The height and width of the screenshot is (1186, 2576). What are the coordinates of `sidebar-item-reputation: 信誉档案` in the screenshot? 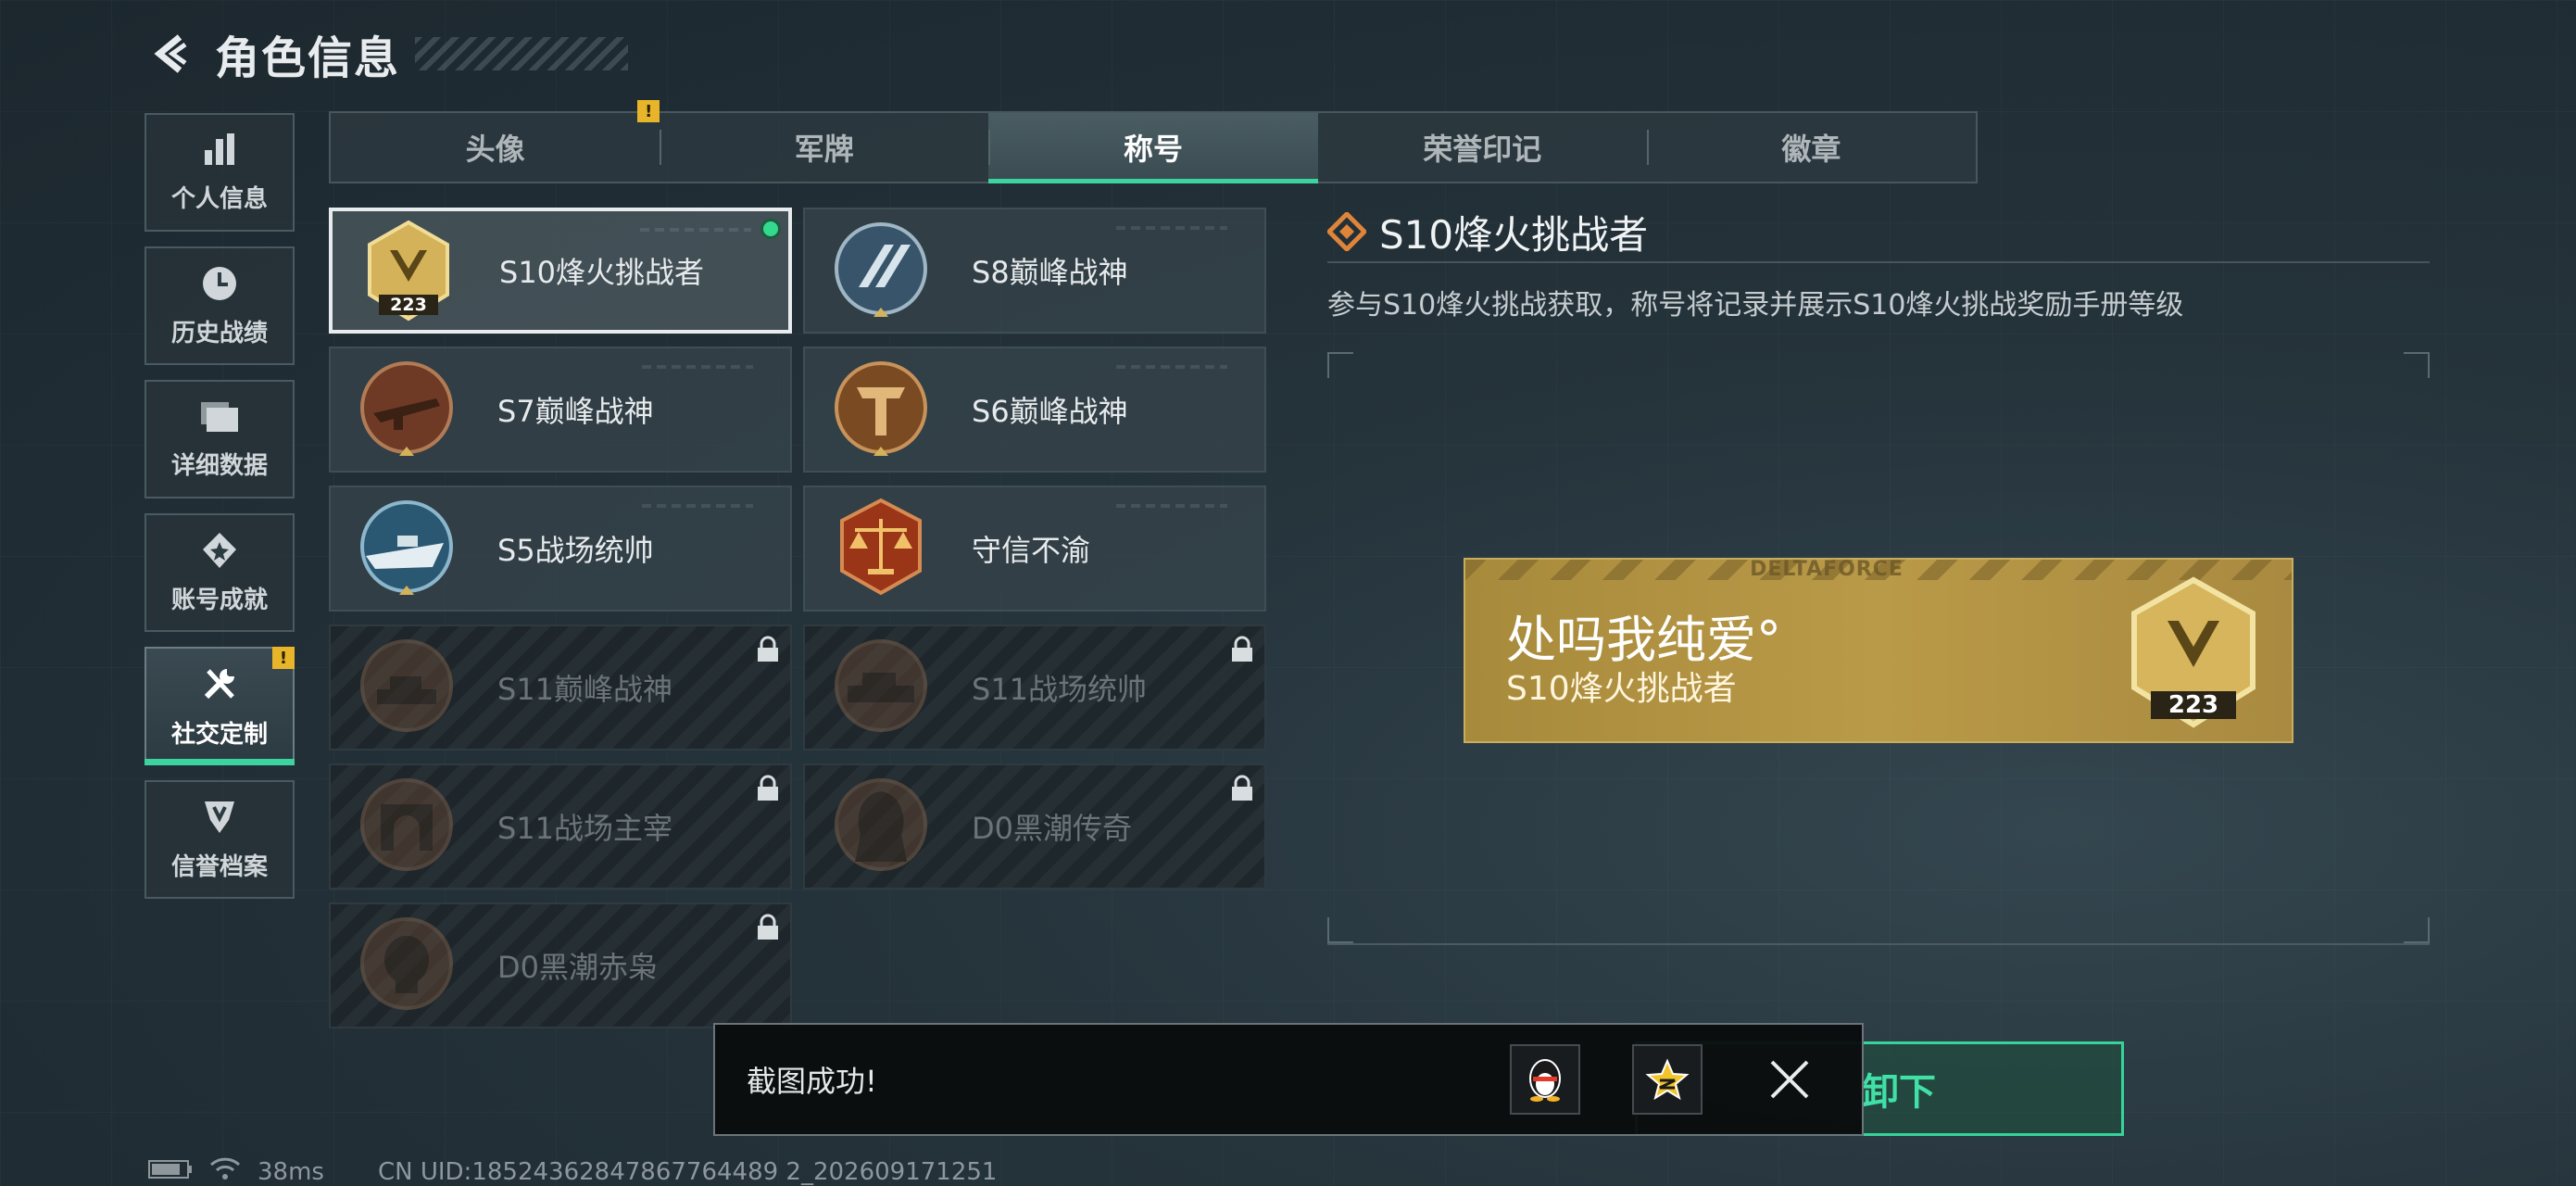 It's located at (220, 839).